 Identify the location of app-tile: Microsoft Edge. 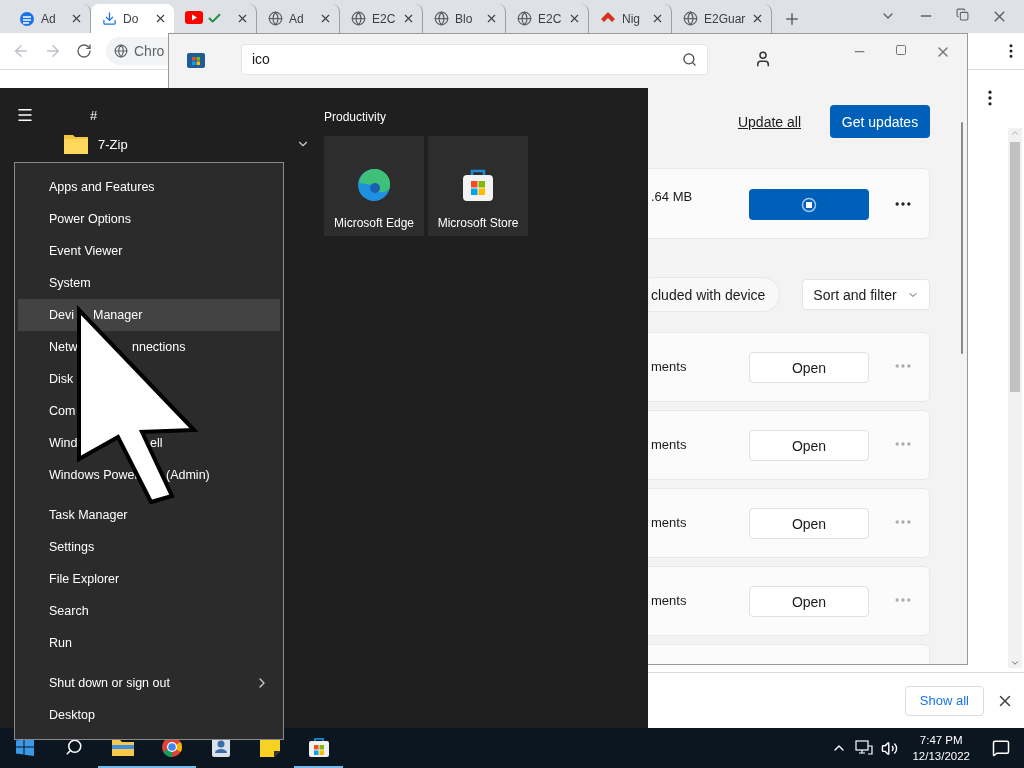
(374, 186).